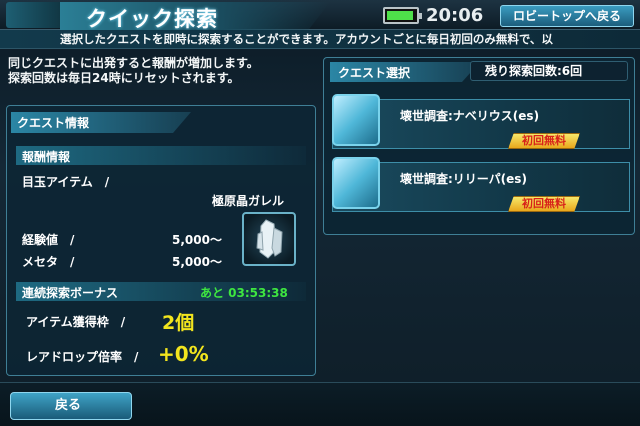 The width and height of the screenshot is (640, 426). Describe the element at coordinates (71, 406) in the screenshot. I see `back-button: 戻る` at that location.